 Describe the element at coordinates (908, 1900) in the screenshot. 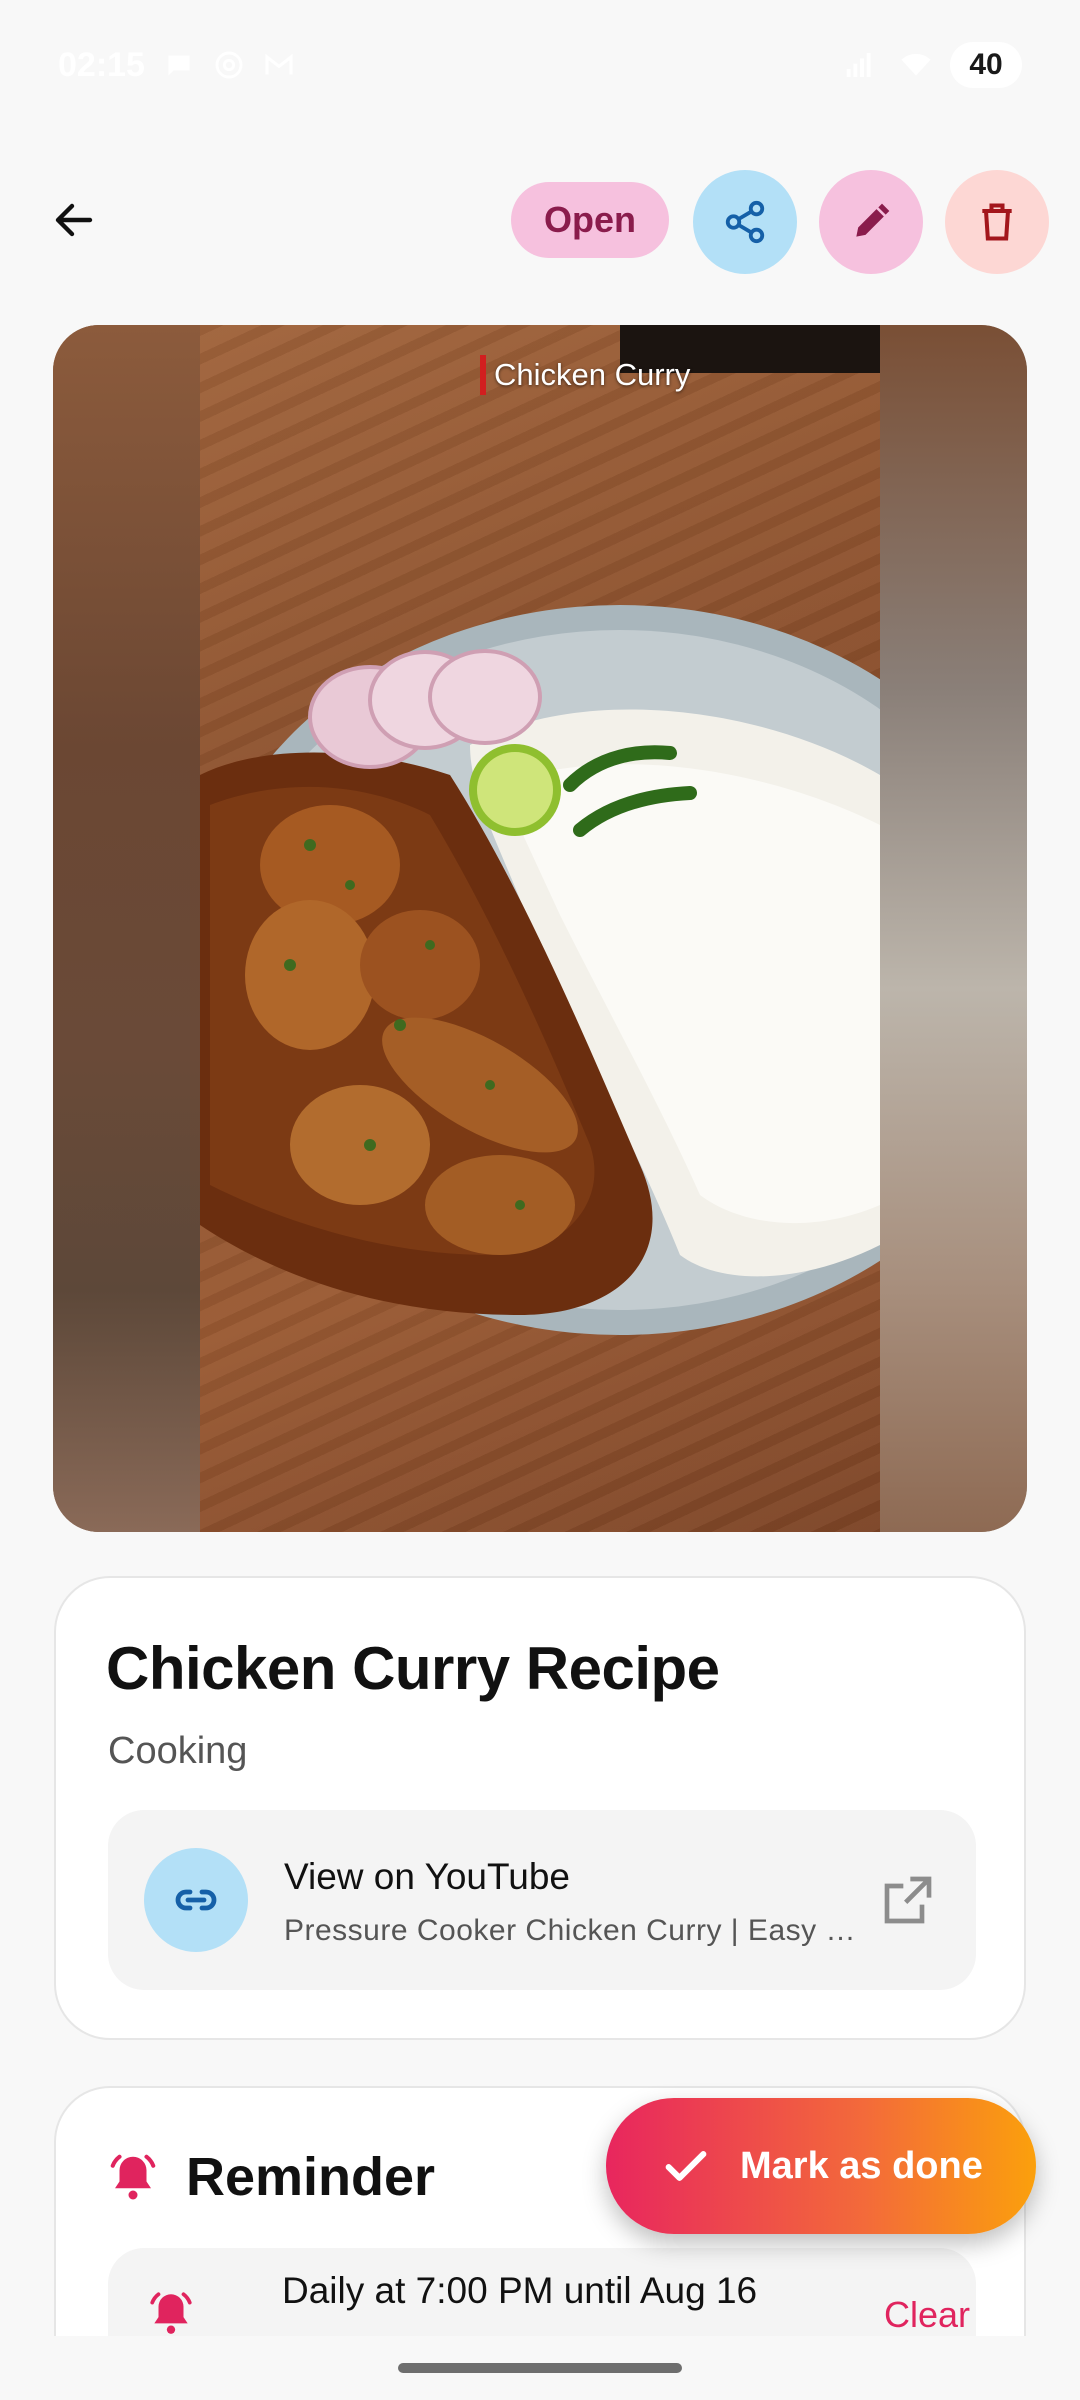

I see `external-link-icon` at that location.